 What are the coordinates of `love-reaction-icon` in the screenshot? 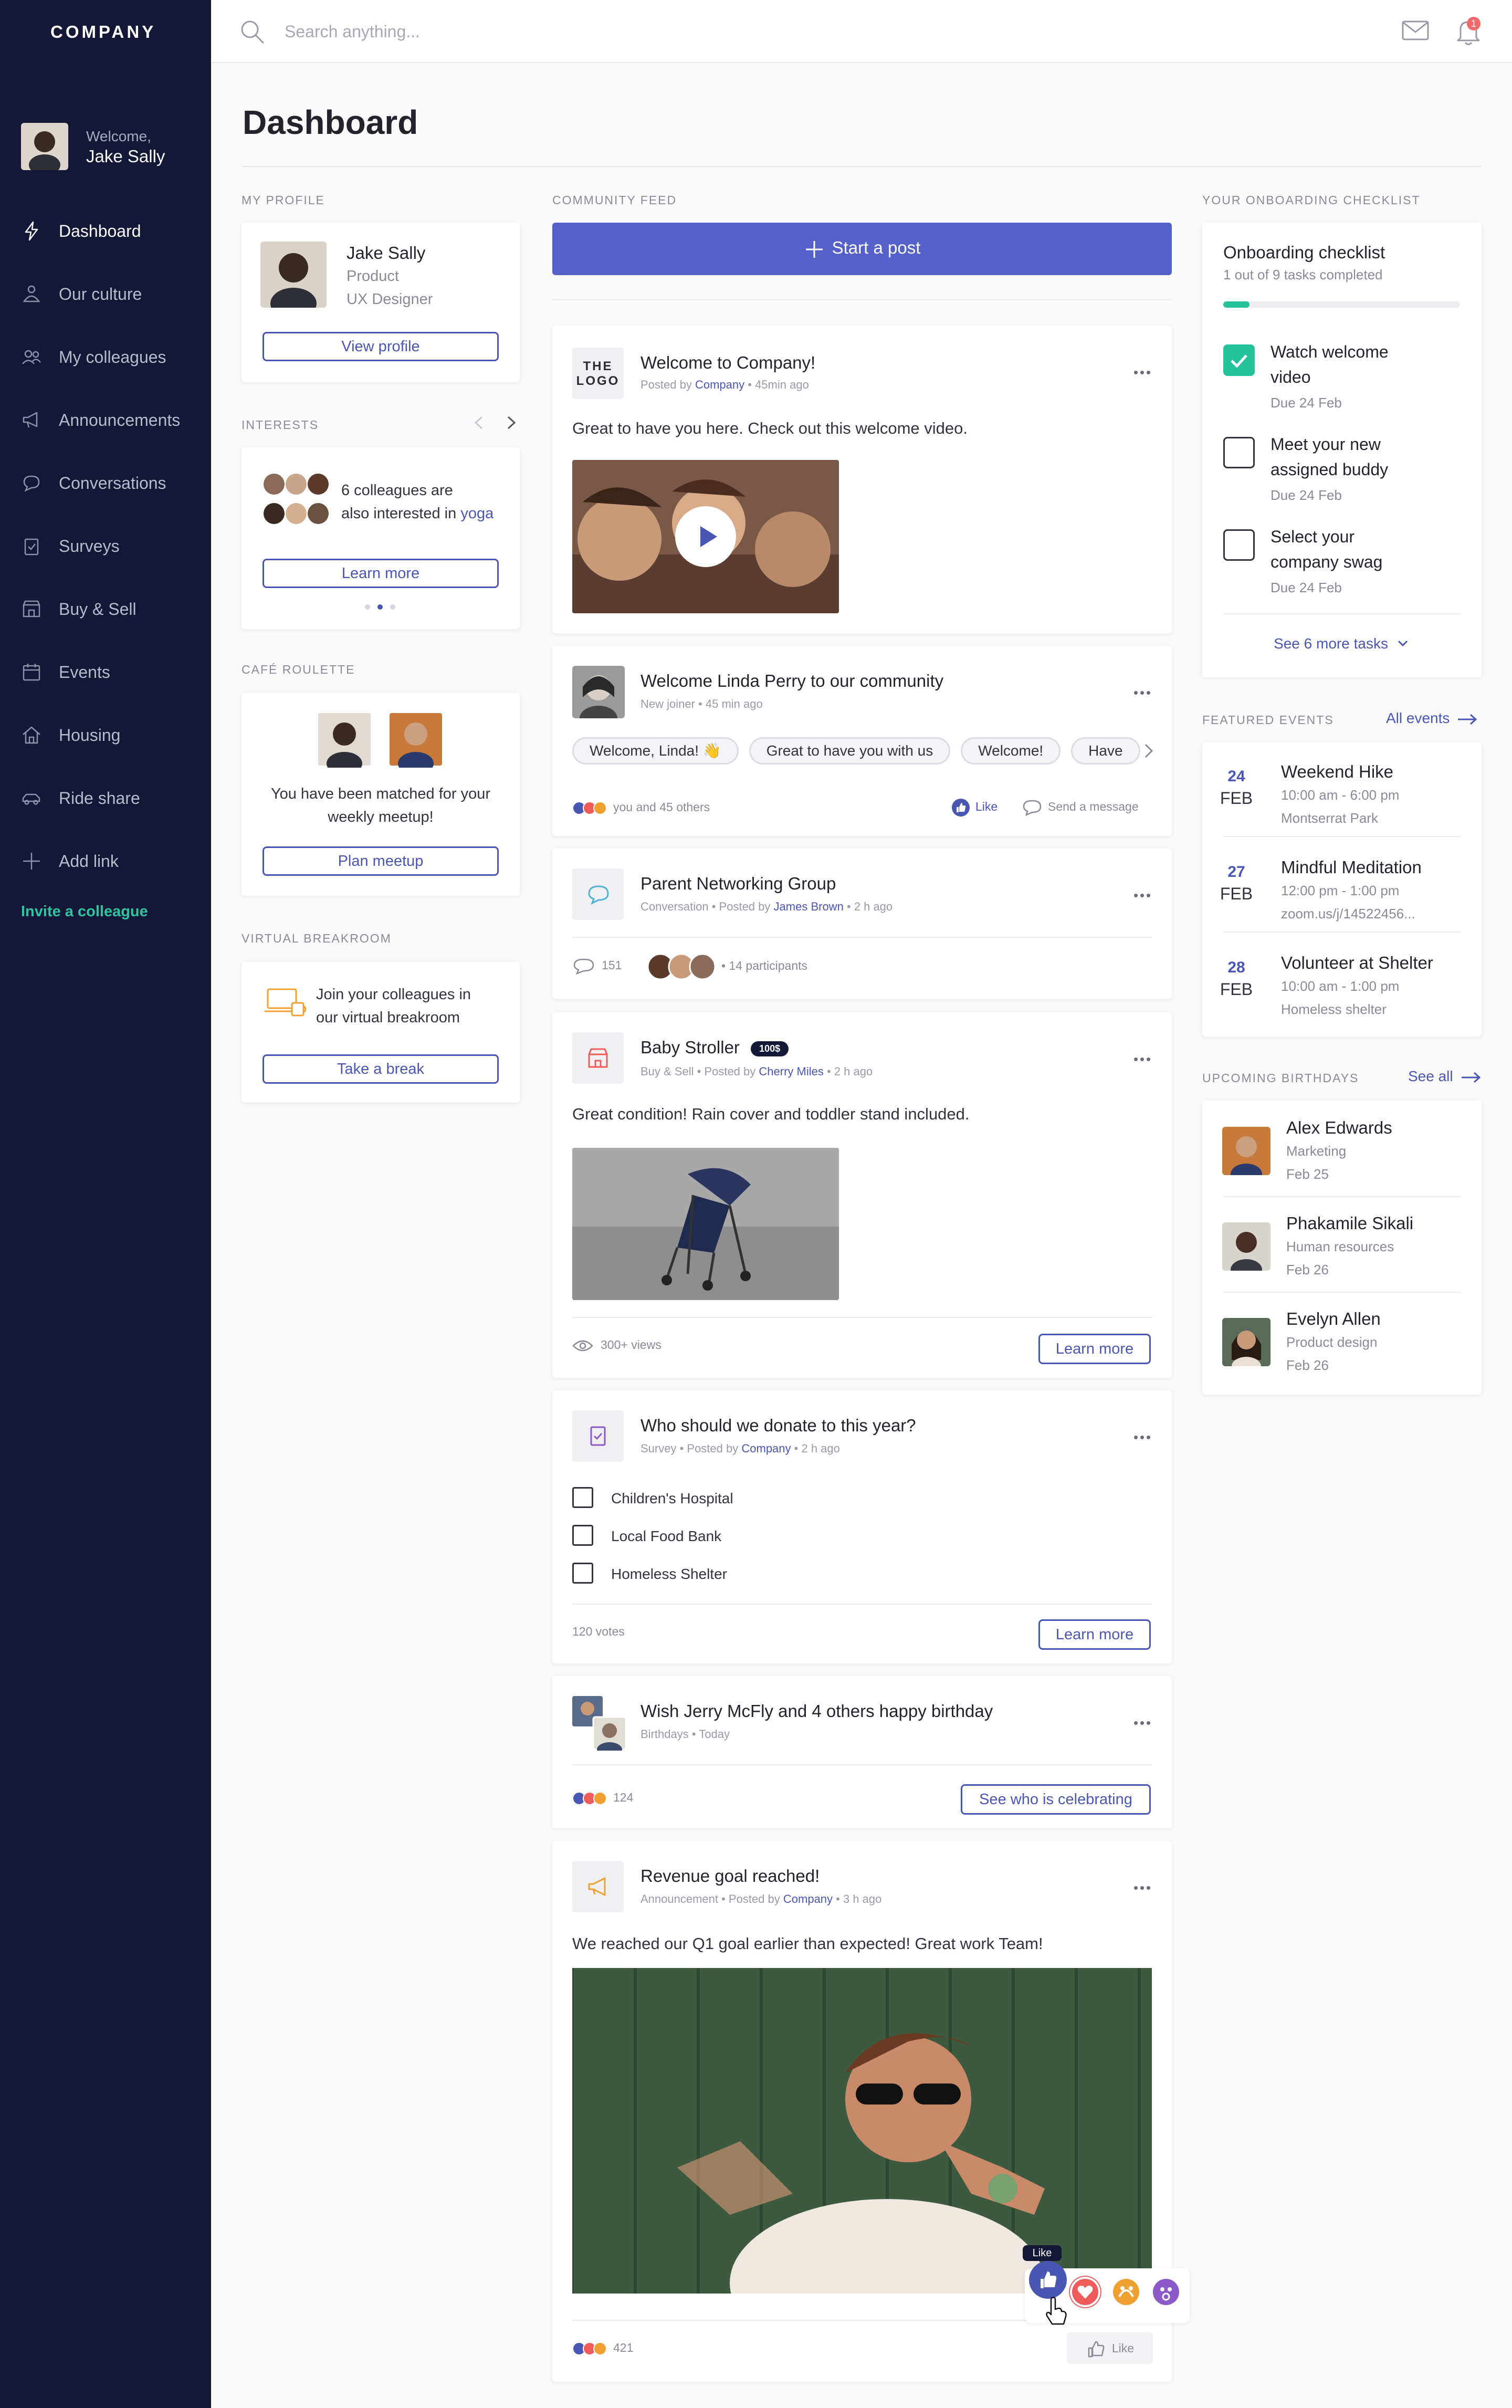 It's located at (1085, 2292).